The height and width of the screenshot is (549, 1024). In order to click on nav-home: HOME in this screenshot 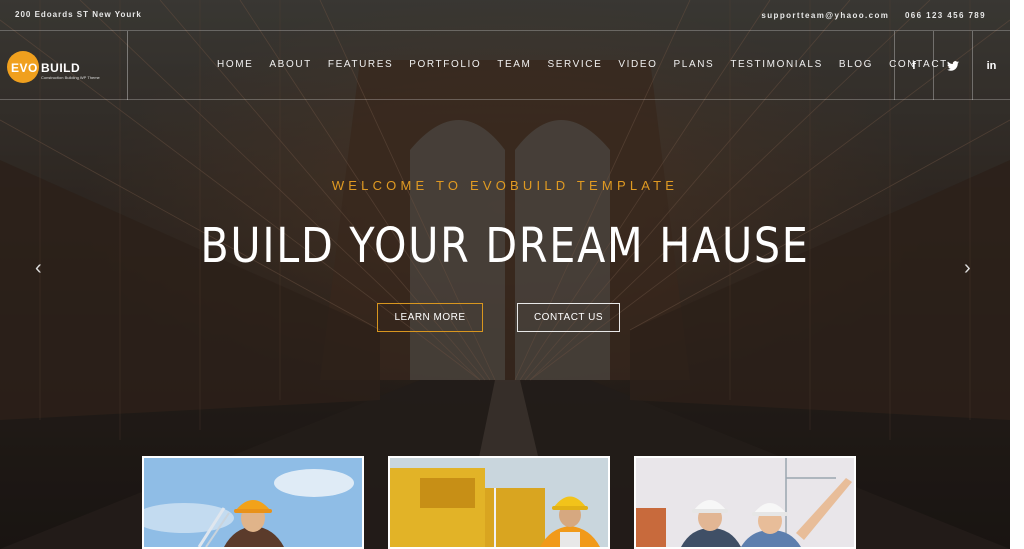, I will do `click(235, 64)`.